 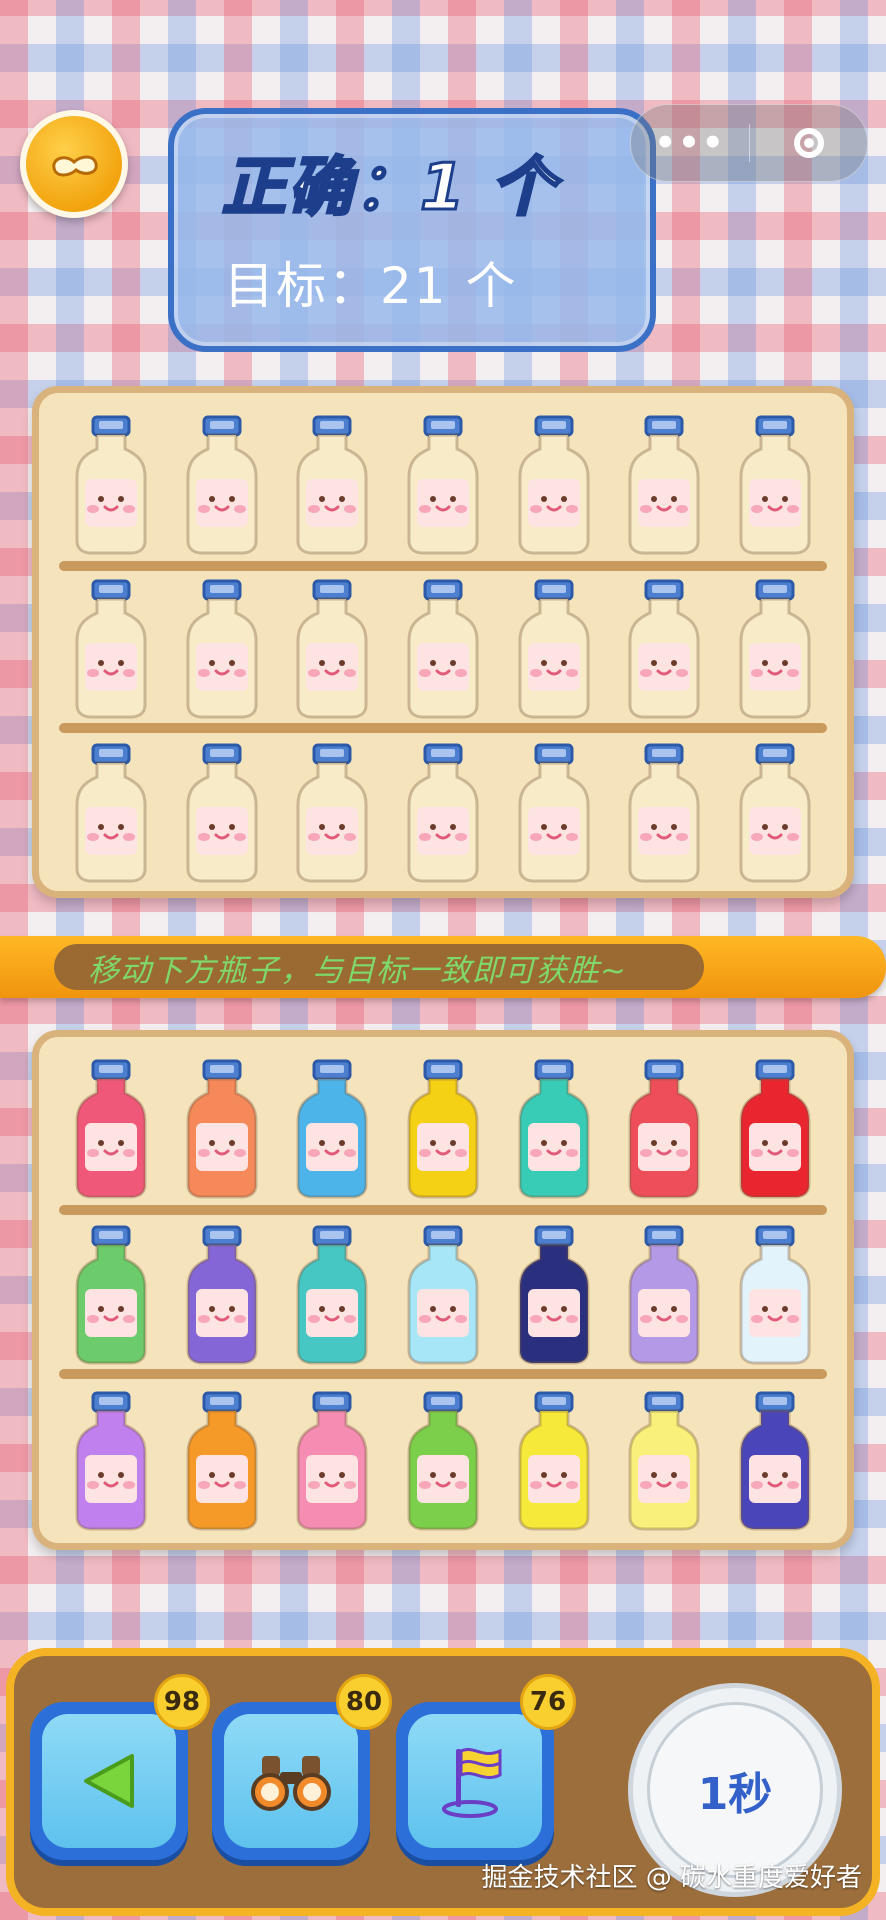 What do you see at coordinates (735, 1794) in the screenshot?
I see `timer-text: 1秒` at bounding box center [735, 1794].